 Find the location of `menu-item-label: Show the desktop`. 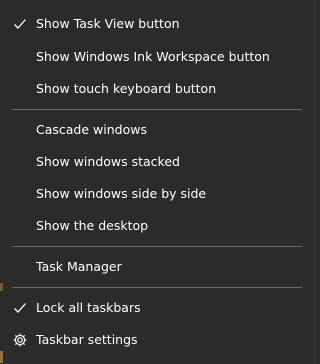

menu-item-label: Show the desktop is located at coordinates (92, 225).